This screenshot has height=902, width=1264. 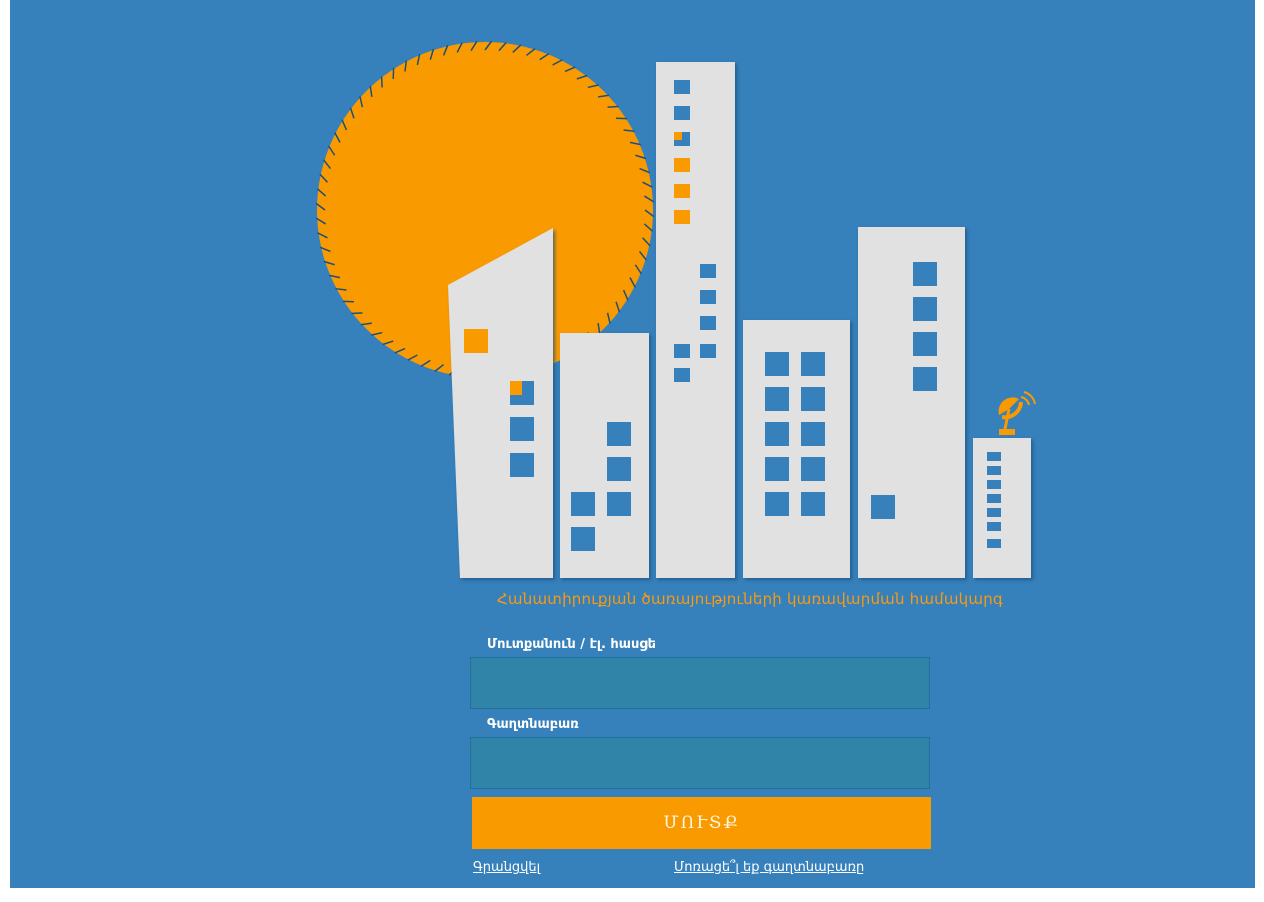 What do you see at coordinates (701, 823) in the screenshot?
I see `login-button: ՄՈՒՏՔ` at bounding box center [701, 823].